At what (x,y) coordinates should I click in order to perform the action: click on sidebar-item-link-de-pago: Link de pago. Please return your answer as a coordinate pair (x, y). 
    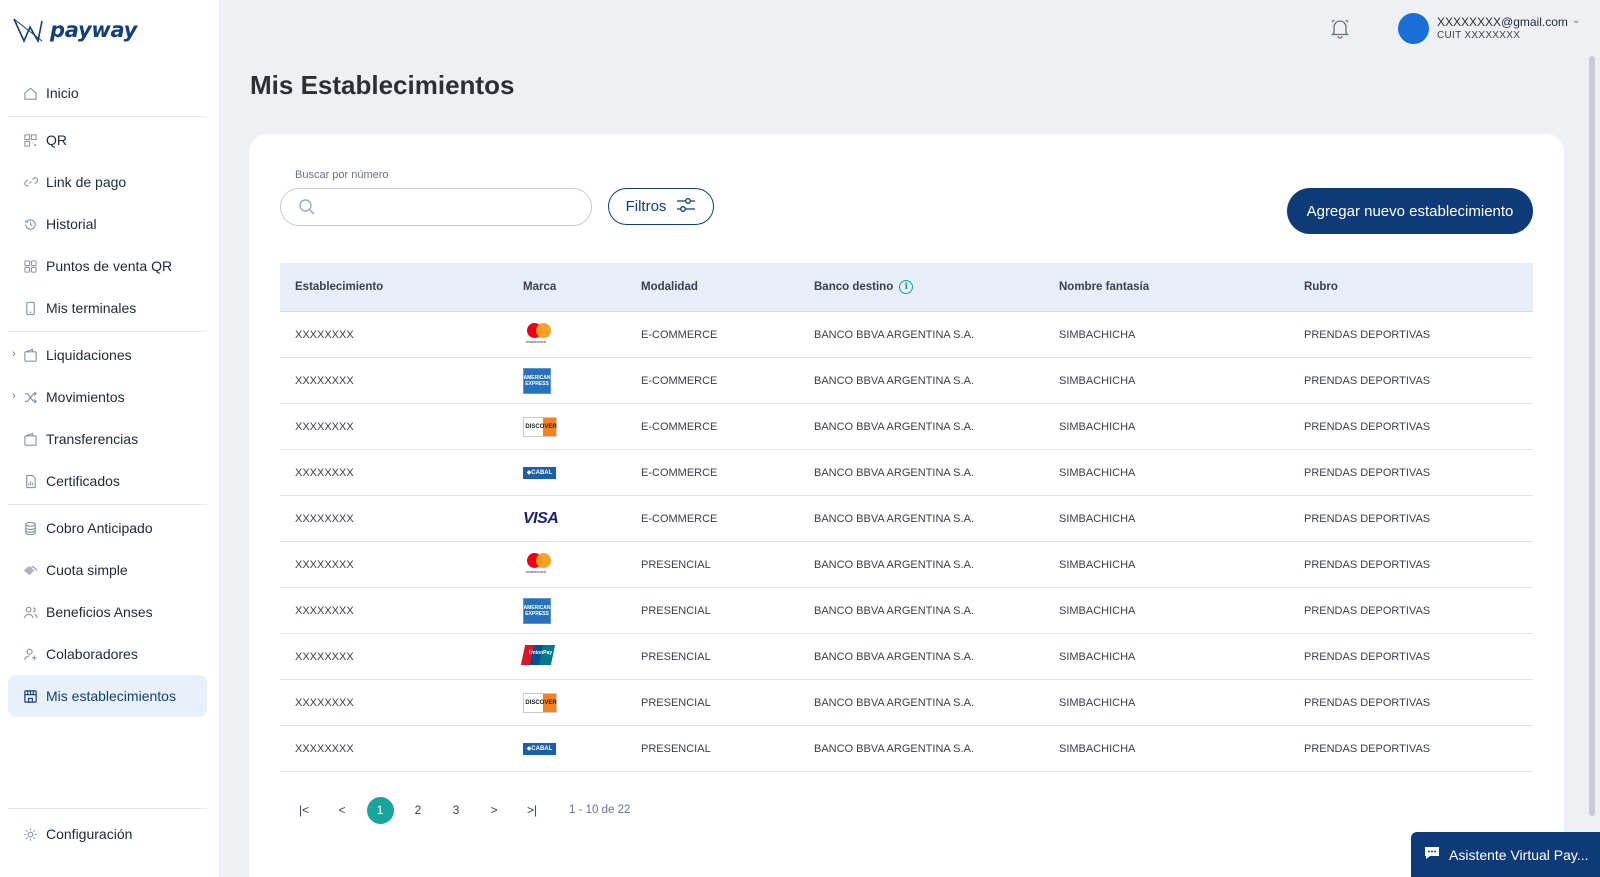
    Looking at the image, I should click on (107, 182).